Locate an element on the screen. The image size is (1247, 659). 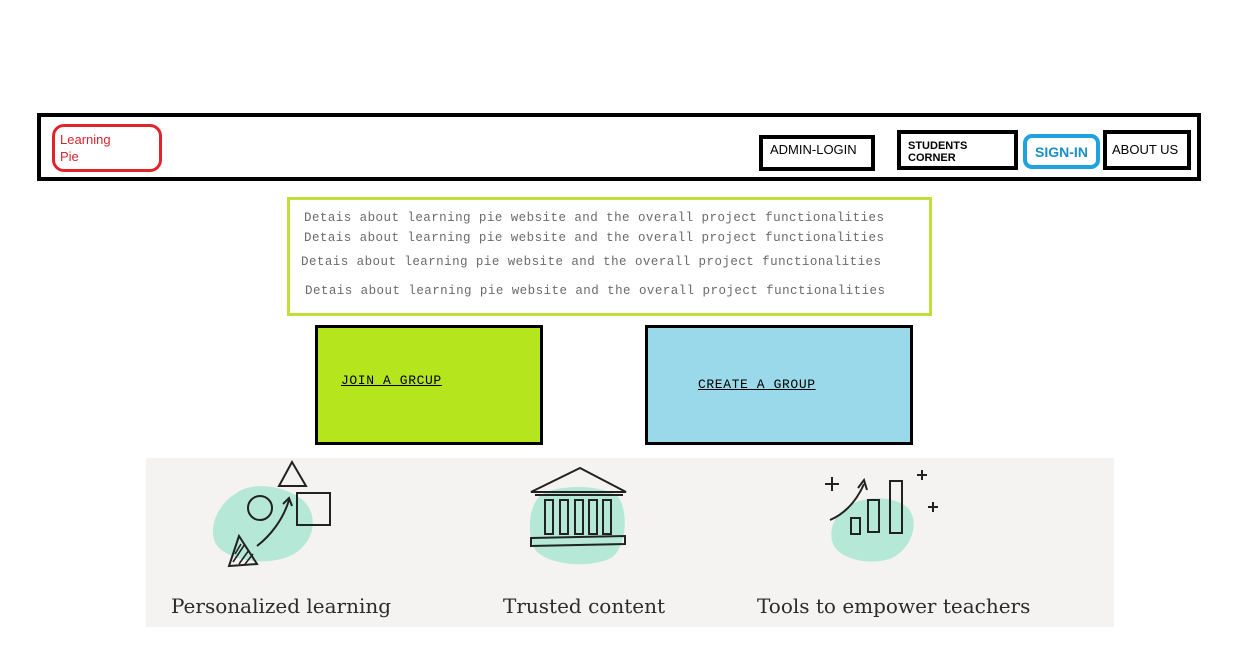
create-group-label: CREATE A GROUP is located at coordinates (757, 384).